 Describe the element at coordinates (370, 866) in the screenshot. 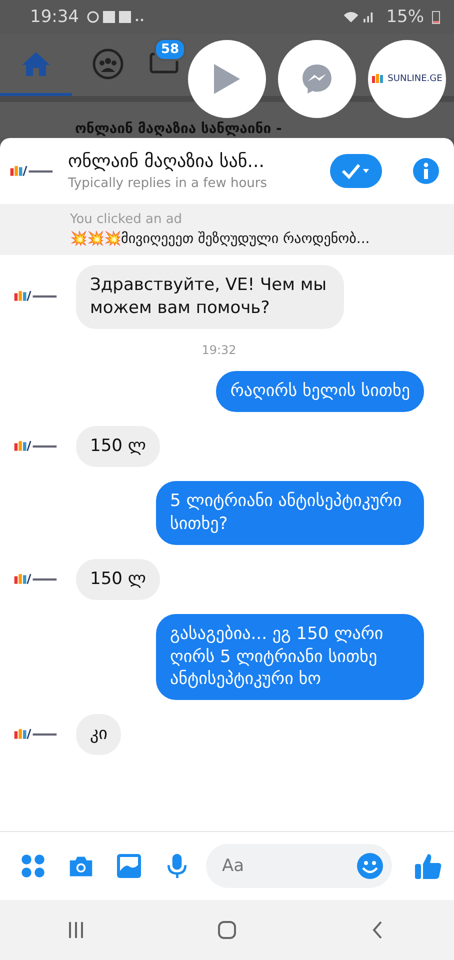

I see `smiley-icon` at that location.